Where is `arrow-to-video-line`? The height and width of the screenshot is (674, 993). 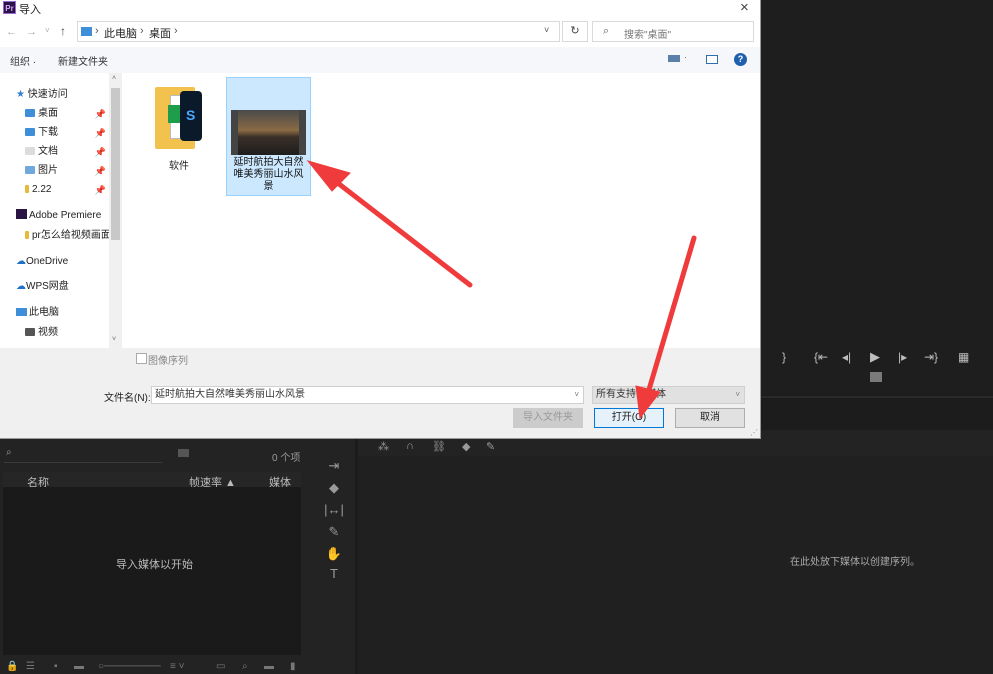
arrow-to-video-line is located at coordinates (400, 231).